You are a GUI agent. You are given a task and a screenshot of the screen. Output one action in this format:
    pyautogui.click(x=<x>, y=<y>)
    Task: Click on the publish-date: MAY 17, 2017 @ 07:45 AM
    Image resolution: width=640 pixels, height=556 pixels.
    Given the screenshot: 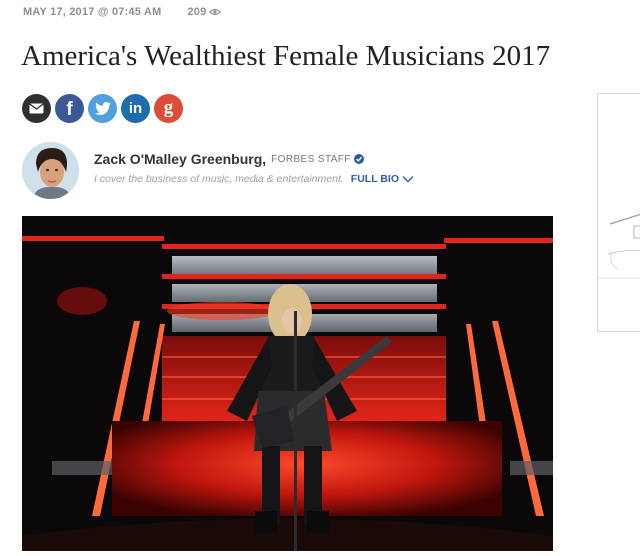 What is the action you would take?
    pyautogui.click(x=92, y=12)
    